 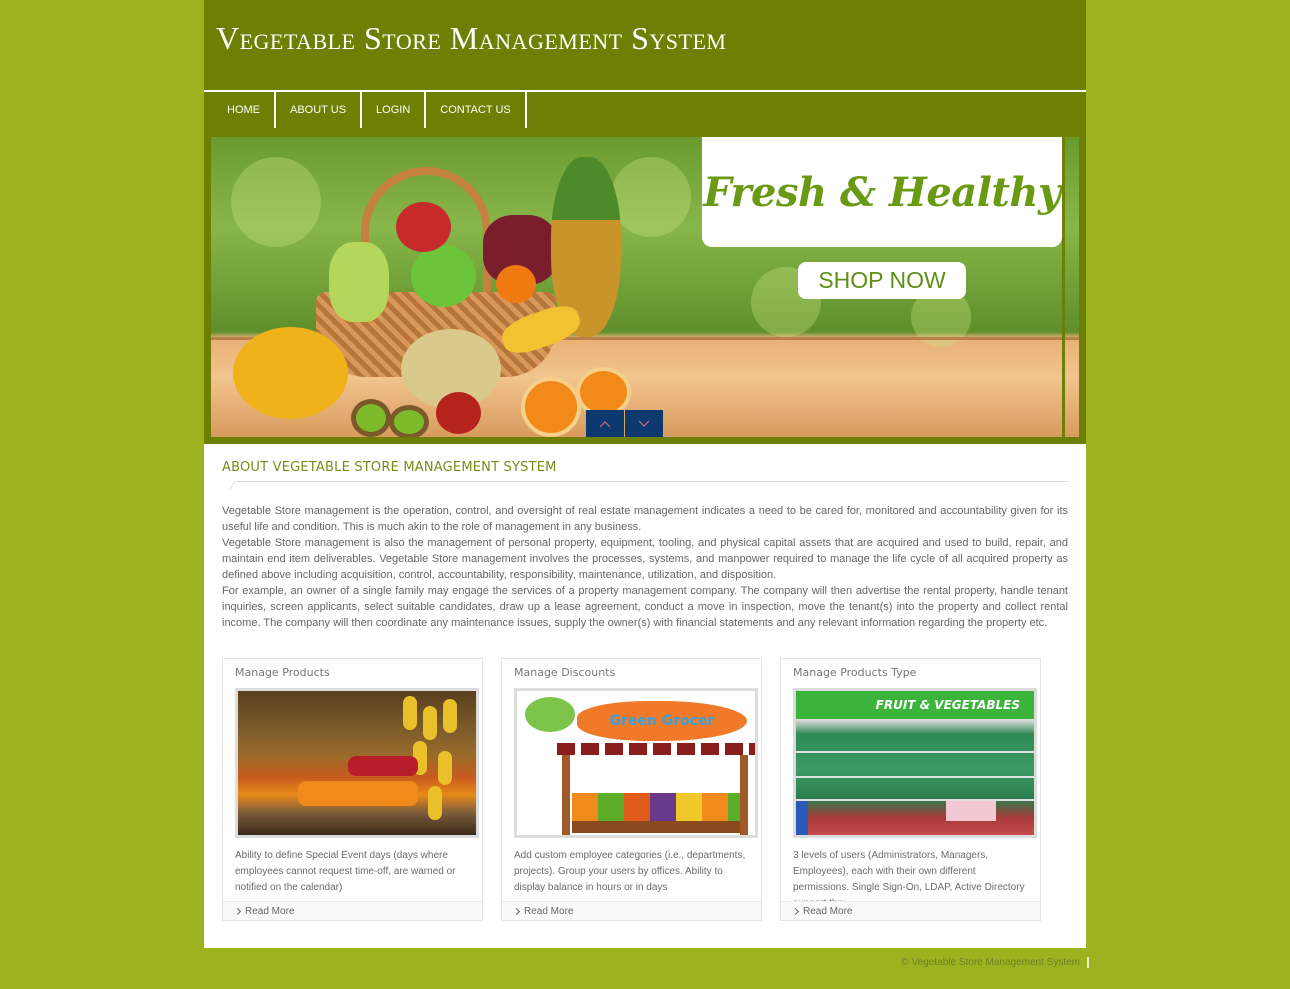 I want to click on melon-yellow, so click(x=290, y=373).